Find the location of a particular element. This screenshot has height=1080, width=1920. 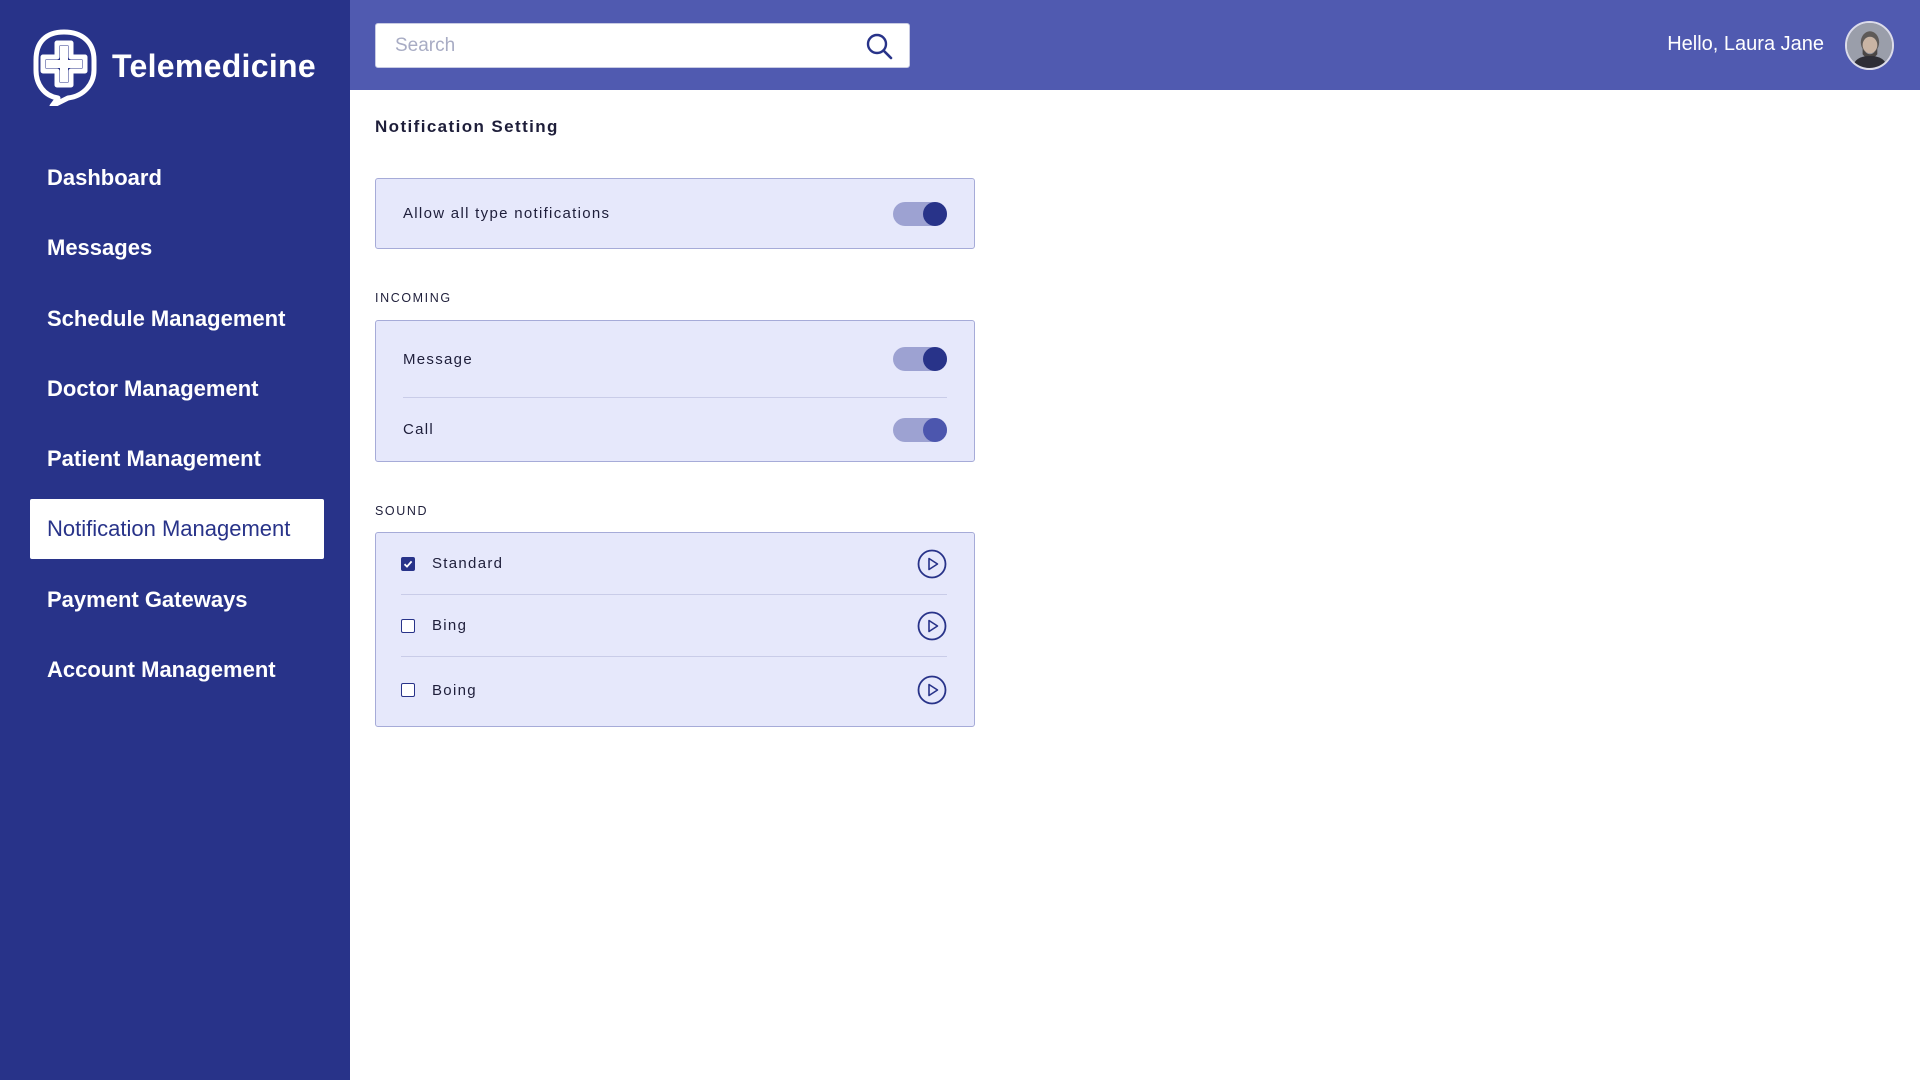

incoming-message-label: Message is located at coordinates (438, 359).